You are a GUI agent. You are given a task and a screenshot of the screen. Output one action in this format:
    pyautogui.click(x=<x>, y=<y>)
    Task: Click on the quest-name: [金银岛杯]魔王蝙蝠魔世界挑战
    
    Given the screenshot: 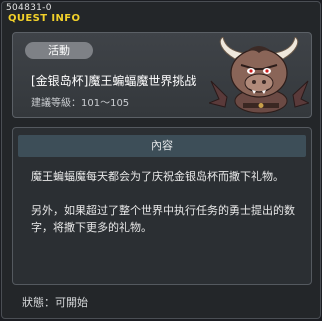 What is the action you would take?
    pyautogui.click(x=114, y=81)
    